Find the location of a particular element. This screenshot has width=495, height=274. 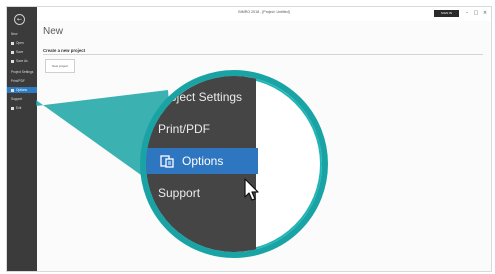

options-icon is located at coordinates (167, 161).